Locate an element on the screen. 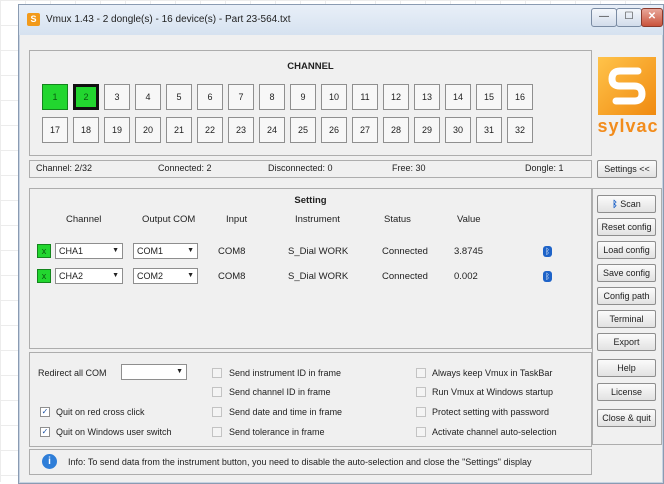 This screenshot has height=484, width=664. output-com-select: COM1 ▼ is located at coordinates (165, 251).